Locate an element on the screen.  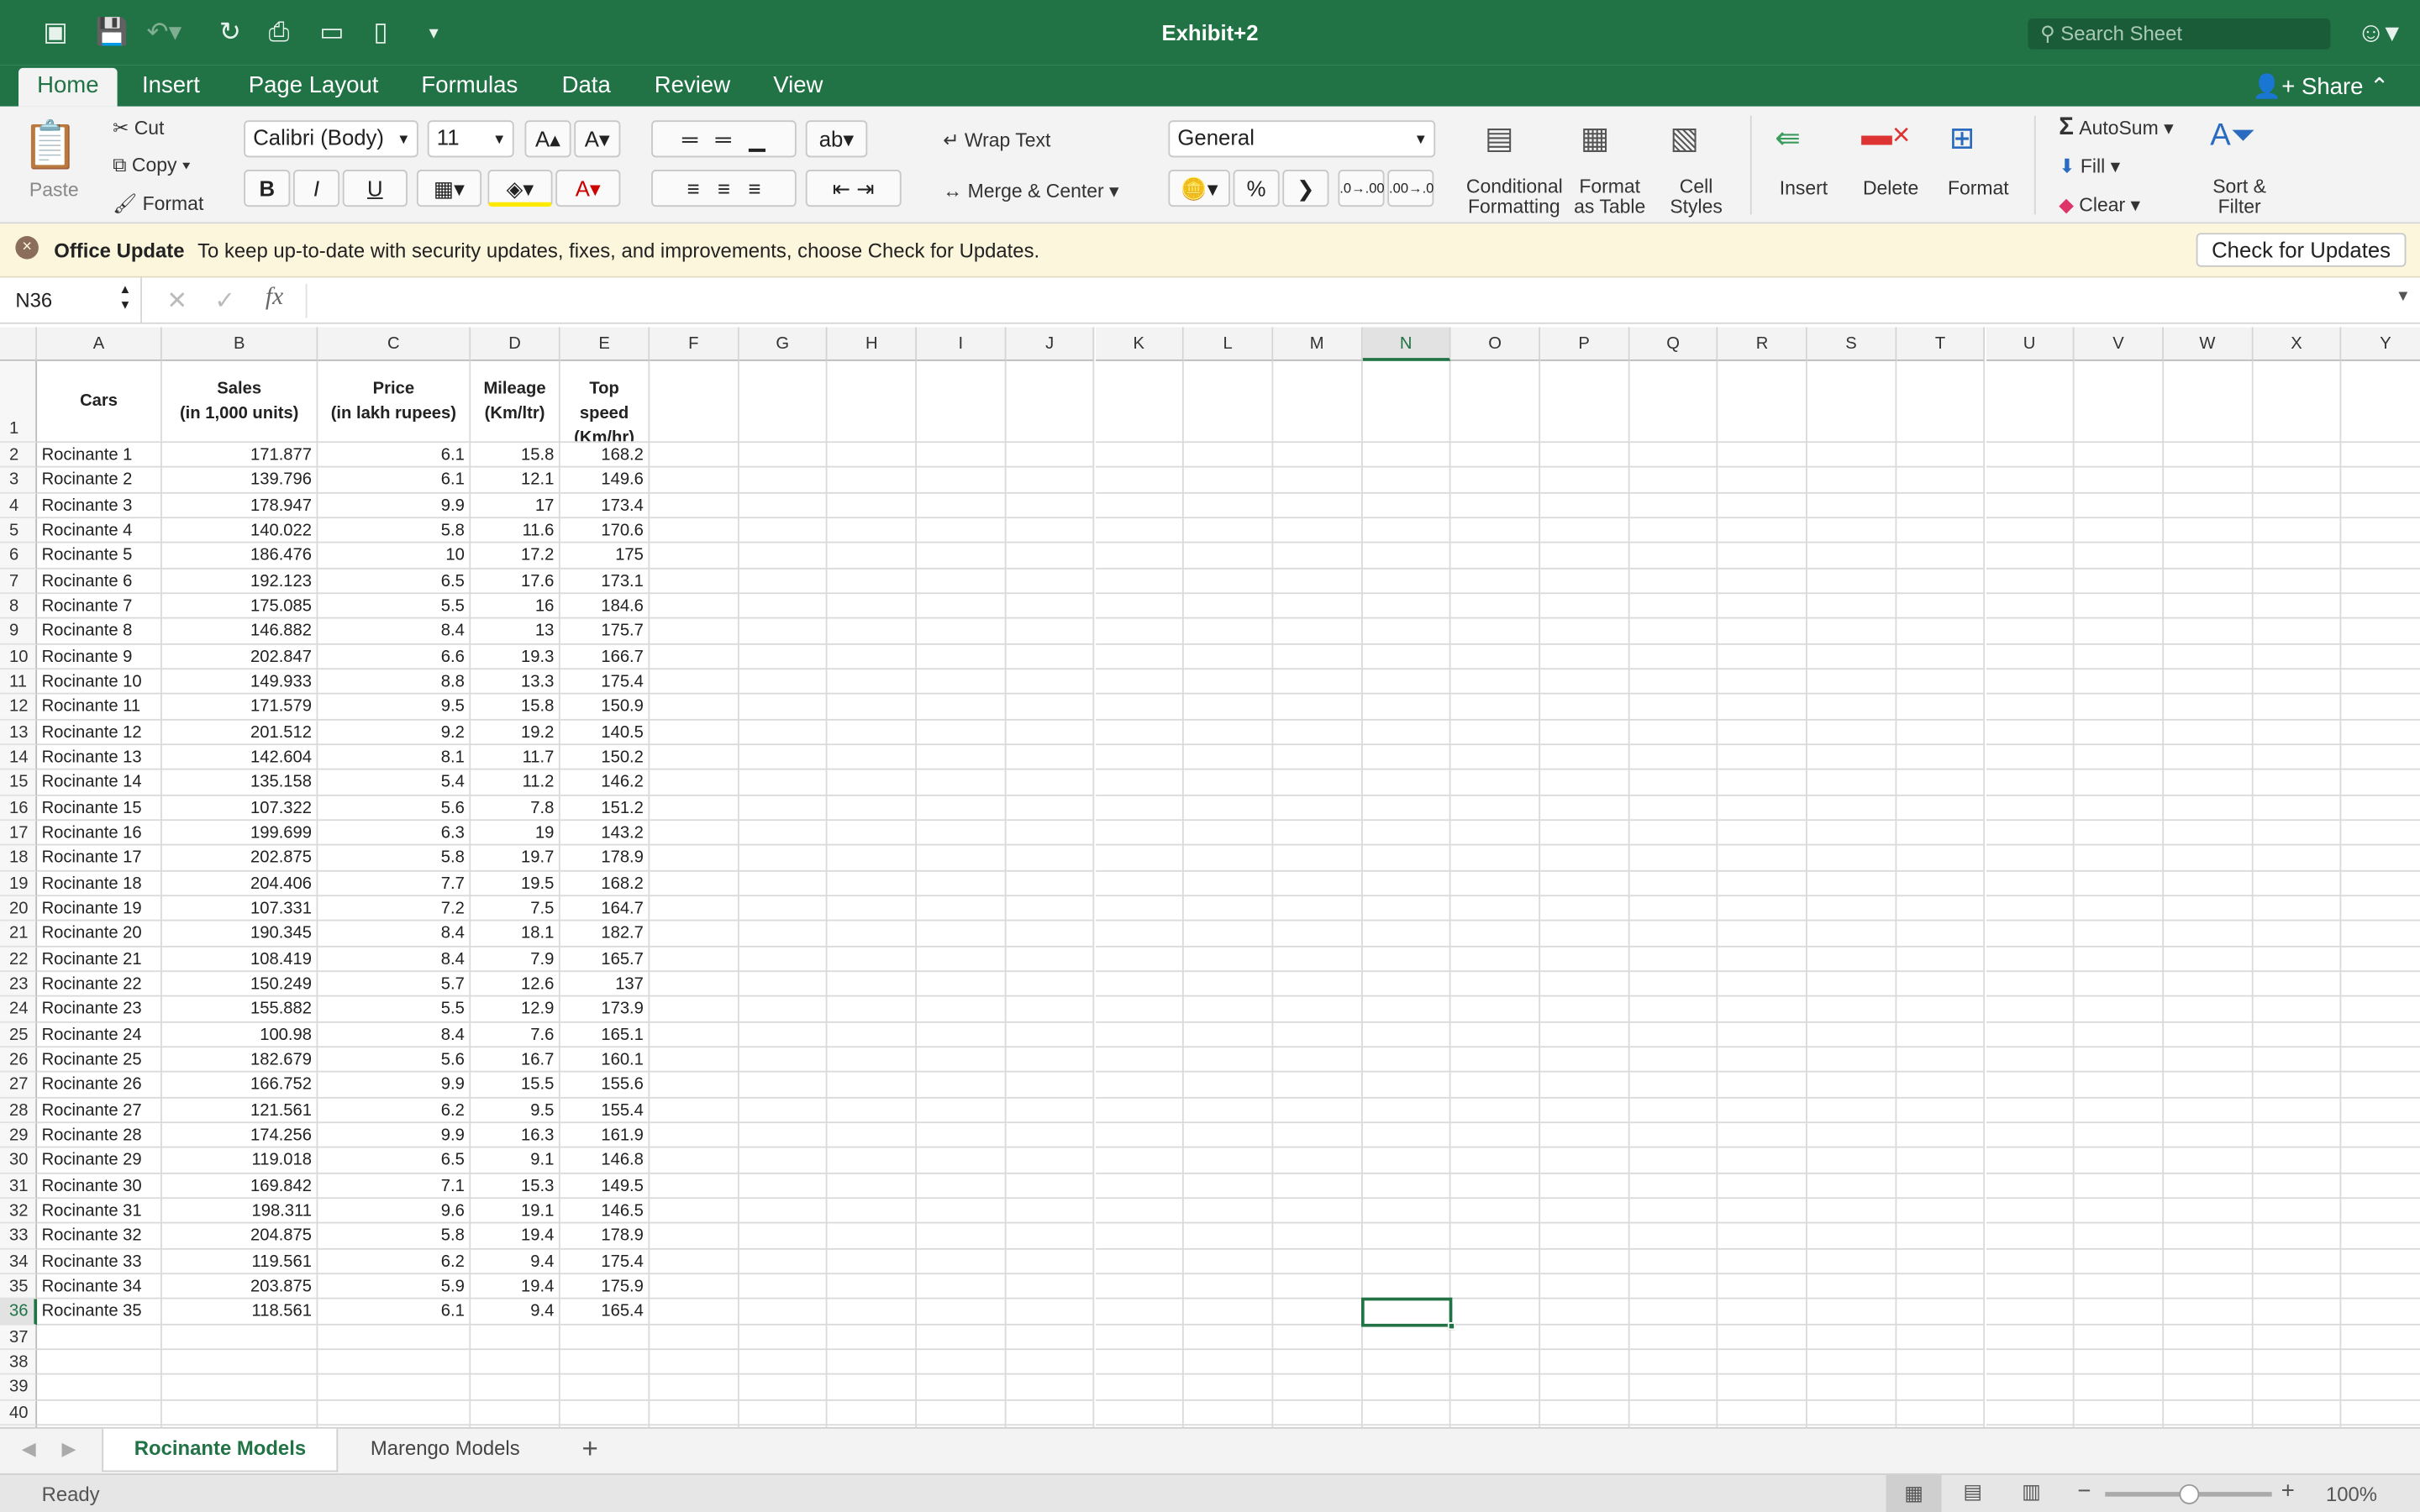
car-name-cell: Rocinante 22 is located at coordinates (99, 984).